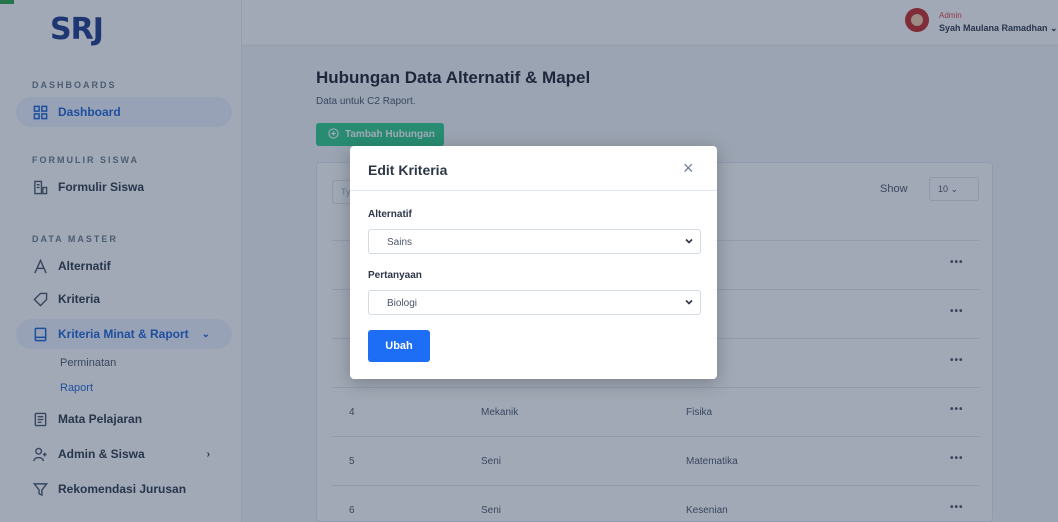  Describe the element at coordinates (399, 346) in the screenshot. I see `ubah-button: Ubah` at that location.